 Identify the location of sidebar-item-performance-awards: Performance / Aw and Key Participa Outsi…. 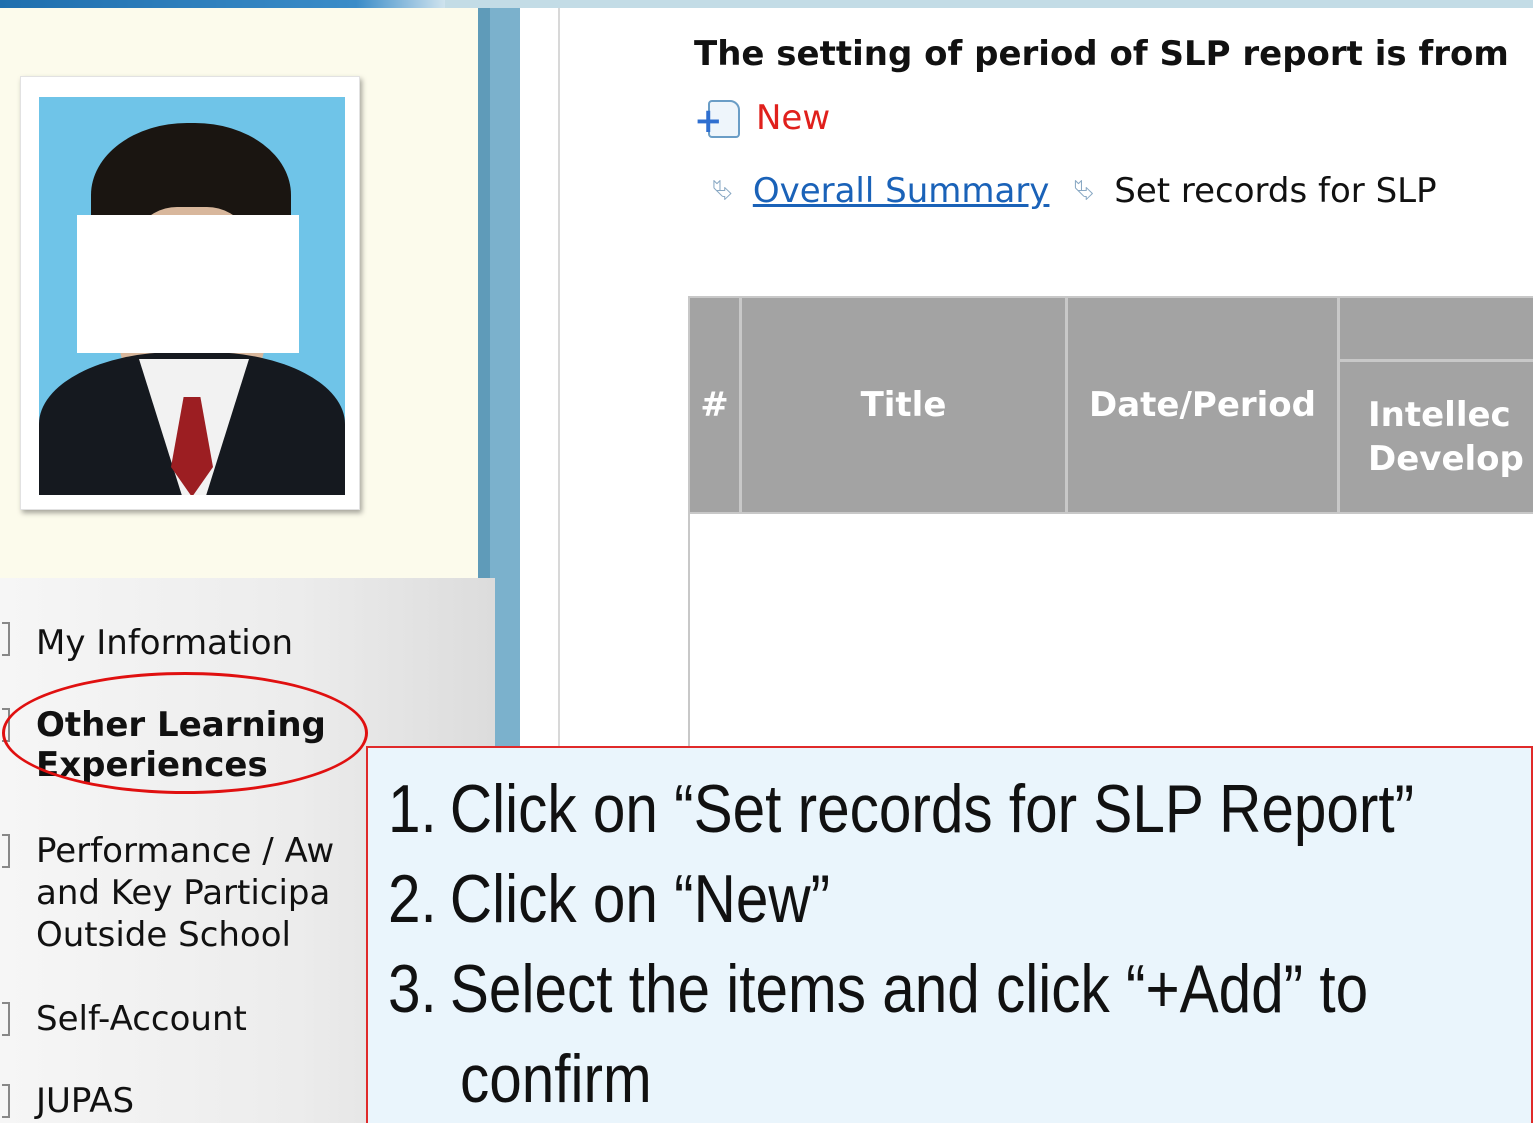
(185, 893).